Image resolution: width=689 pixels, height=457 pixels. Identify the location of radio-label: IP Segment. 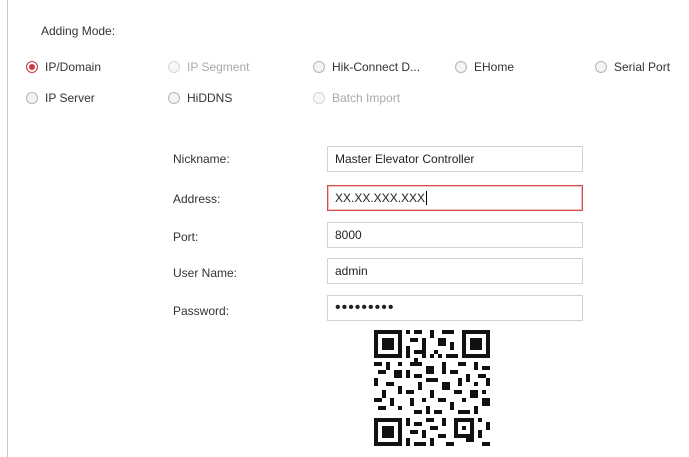
(218, 67).